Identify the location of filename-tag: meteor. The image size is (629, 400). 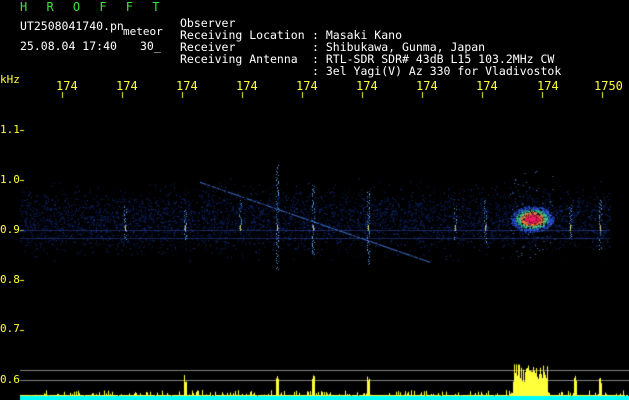
(143, 31).